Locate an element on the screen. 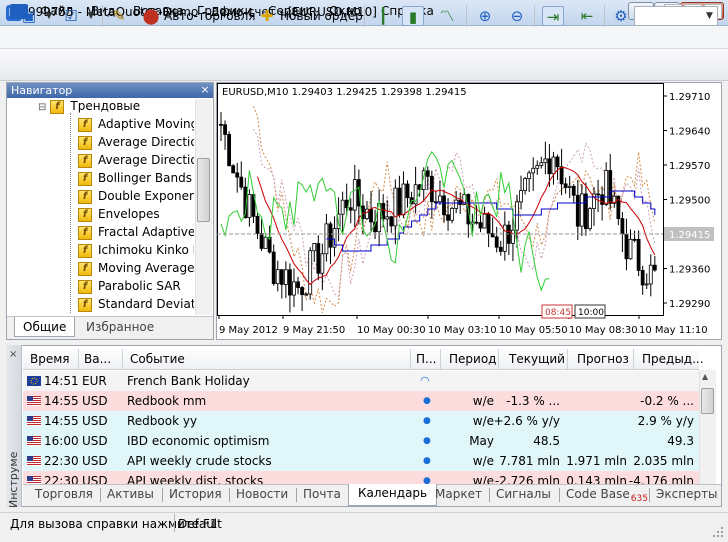 This screenshot has height=542, width=728. scroll-up-icon: ▲ is located at coordinates (705, 376).